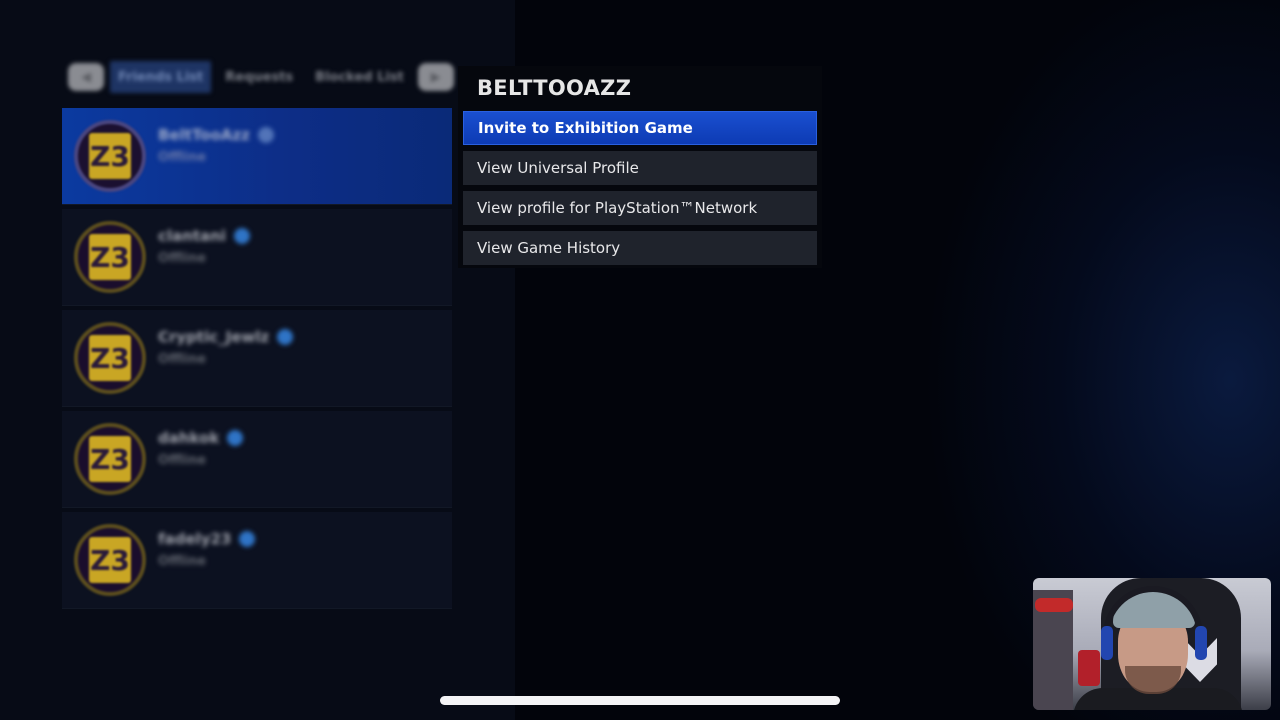 This screenshot has height=720, width=1280. Describe the element at coordinates (189, 438) in the screenshot. I see `friend-name: dahkok` at that location.